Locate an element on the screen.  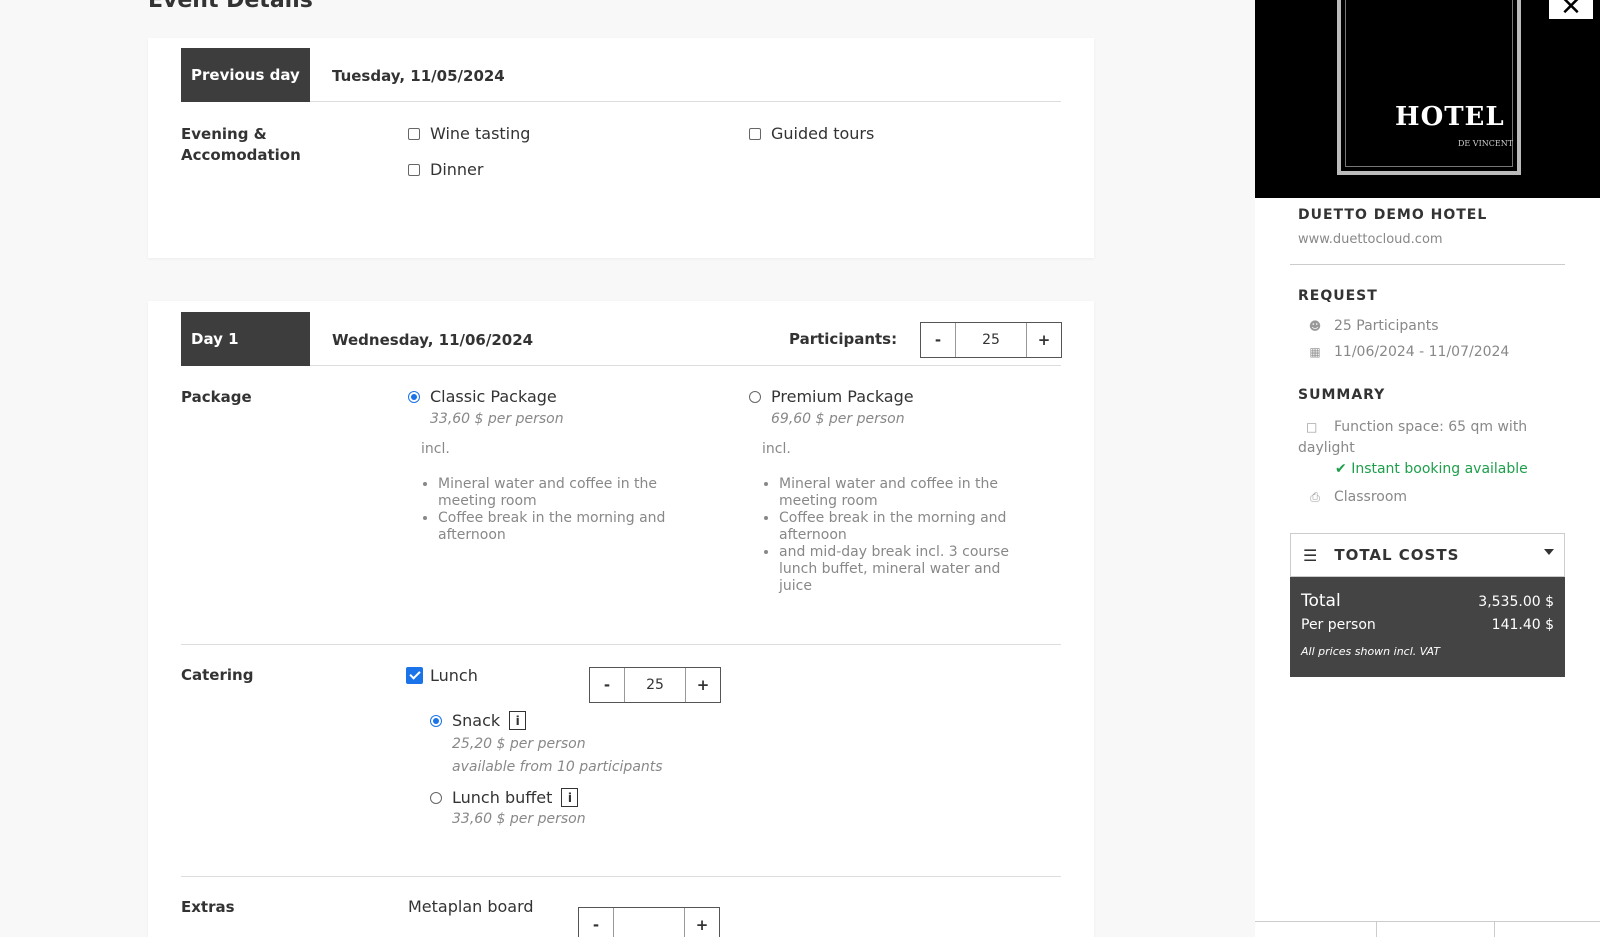
guided-tours-option: Guided tours is located at coordinates (811, 133).